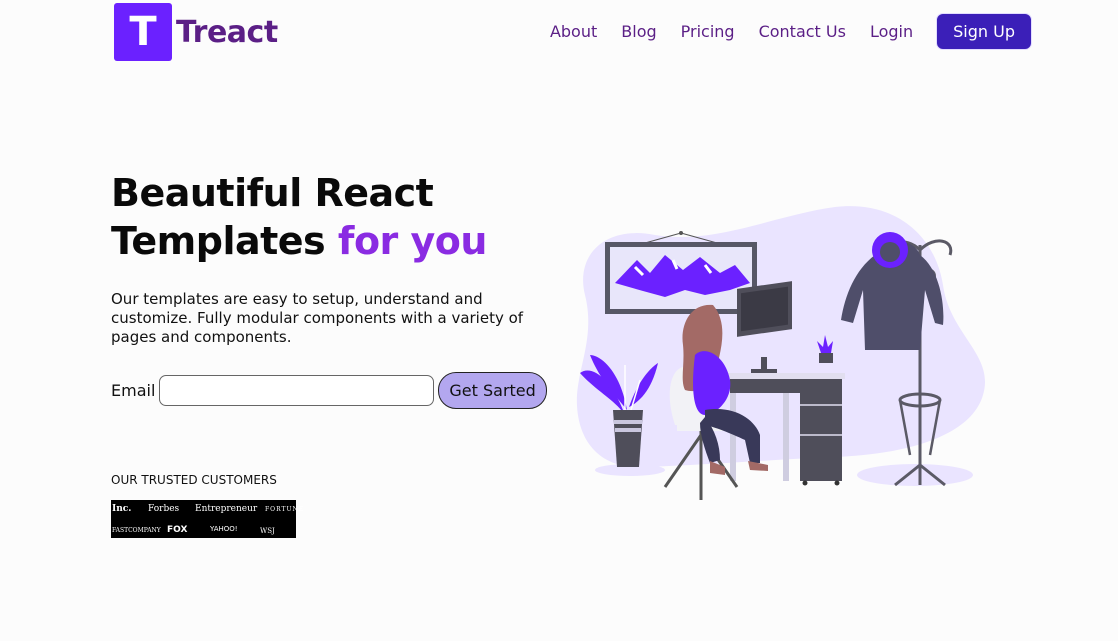  Describe the element at coordinates (638, 31) in the screenshot. I see `nav-link-blog: Blog` at that location.